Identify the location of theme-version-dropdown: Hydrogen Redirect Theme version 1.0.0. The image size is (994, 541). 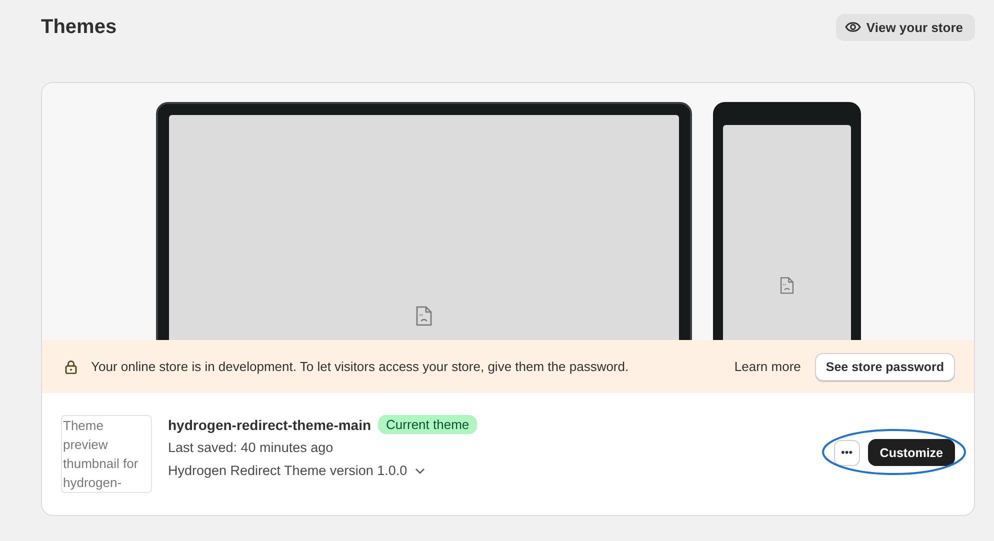
(493, 470).